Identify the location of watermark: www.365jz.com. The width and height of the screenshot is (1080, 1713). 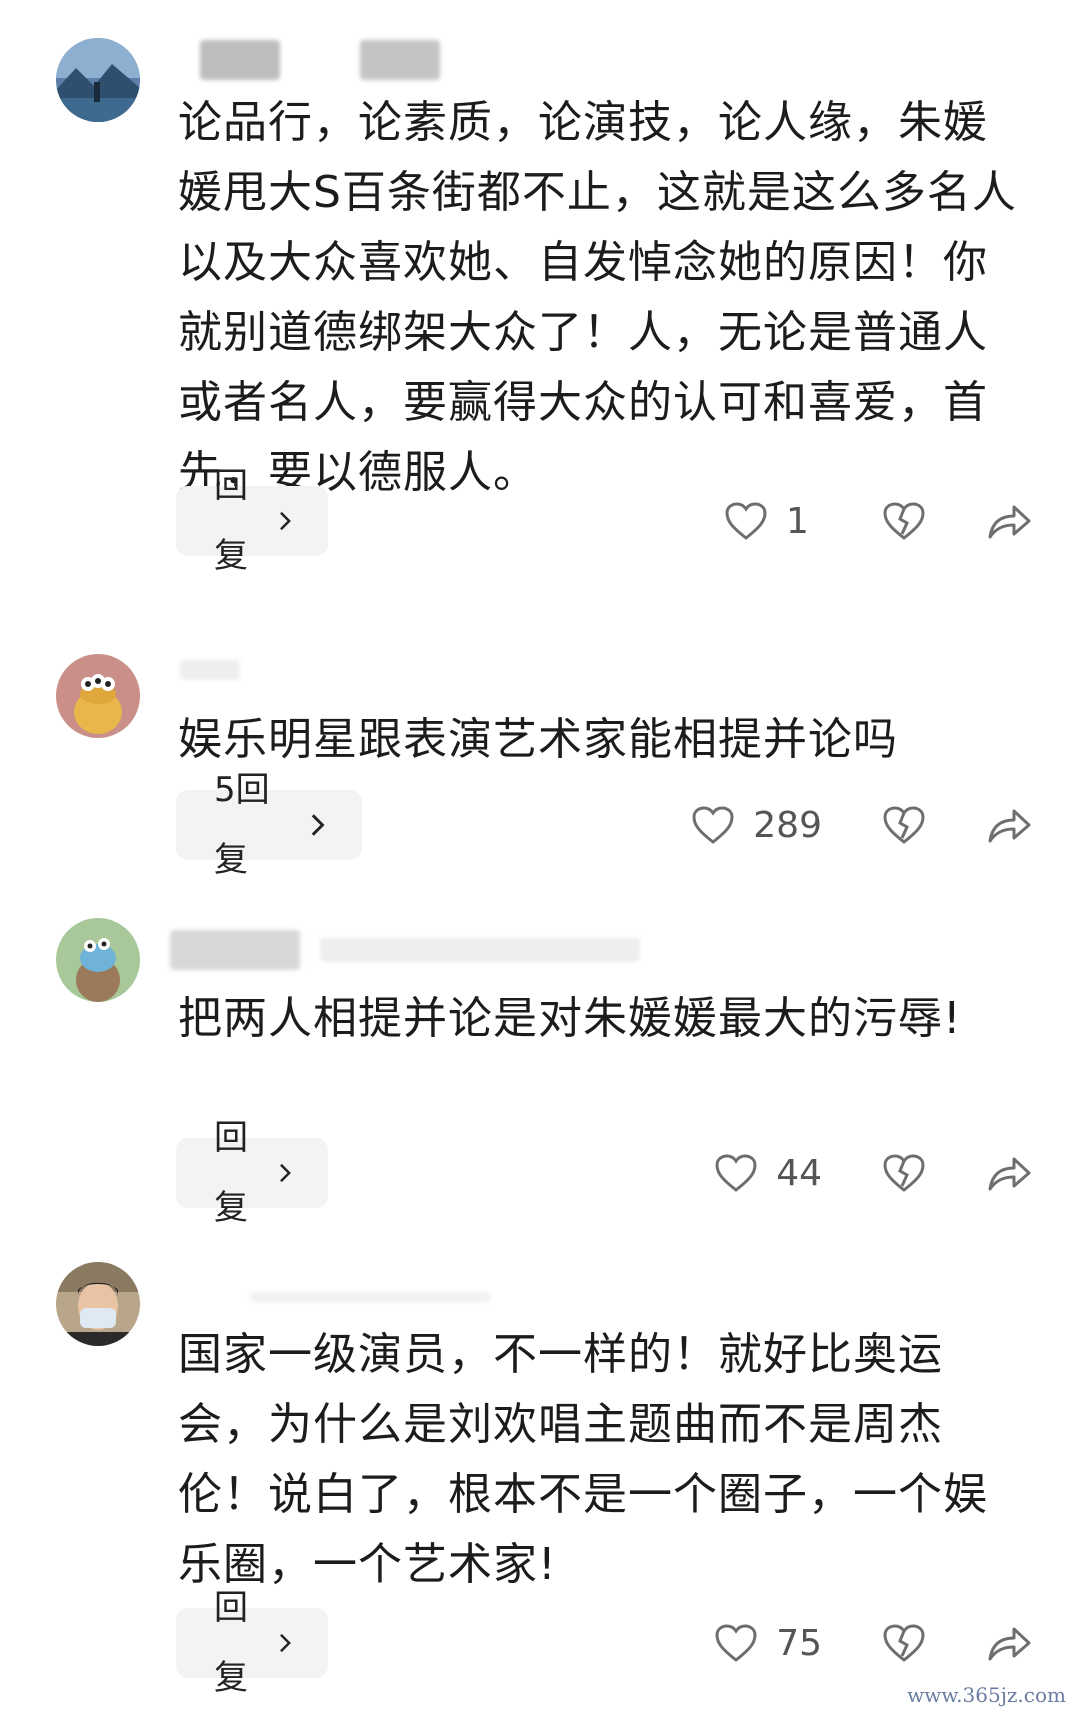
(986, 1695).